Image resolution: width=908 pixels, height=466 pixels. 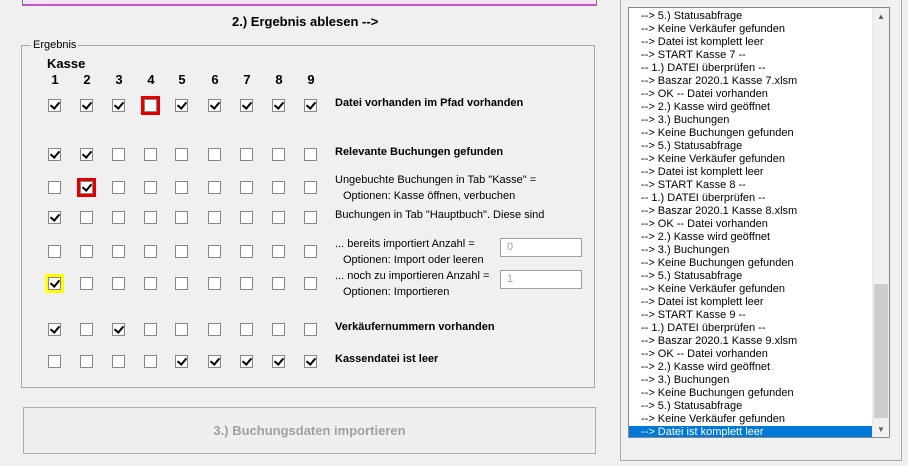 I want to click on count-field-5: 0, so click(x=541, y=247).